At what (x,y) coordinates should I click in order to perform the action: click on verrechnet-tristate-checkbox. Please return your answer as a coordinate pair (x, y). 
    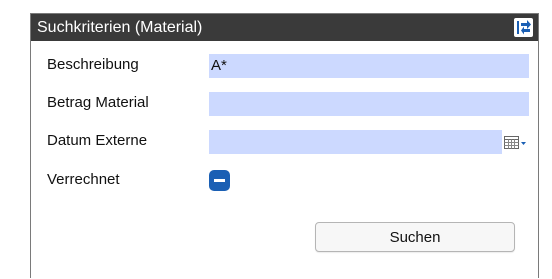
    Looking at the image, I should click on (219, 180).